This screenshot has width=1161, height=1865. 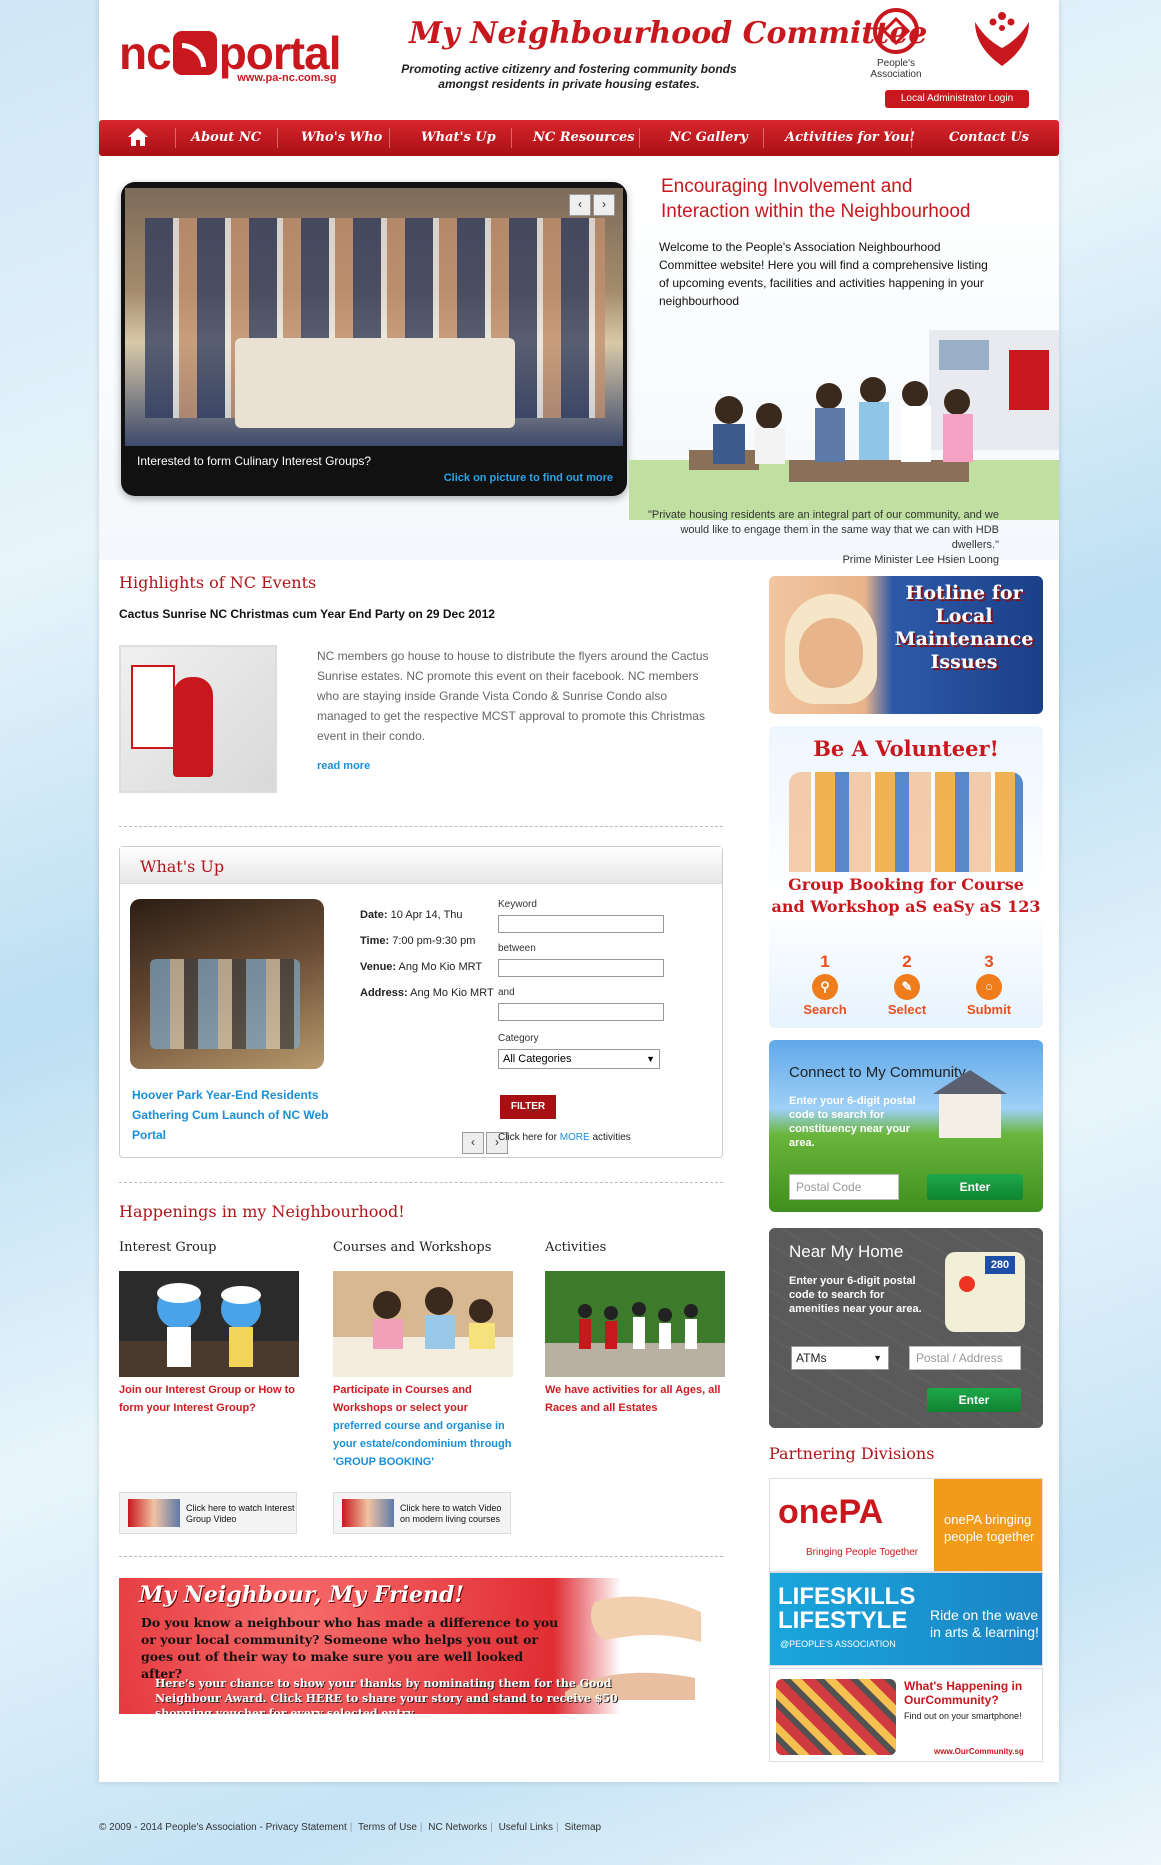 I want to click on nav-nc-resources: NC Resources, so click(x=584, y=138).